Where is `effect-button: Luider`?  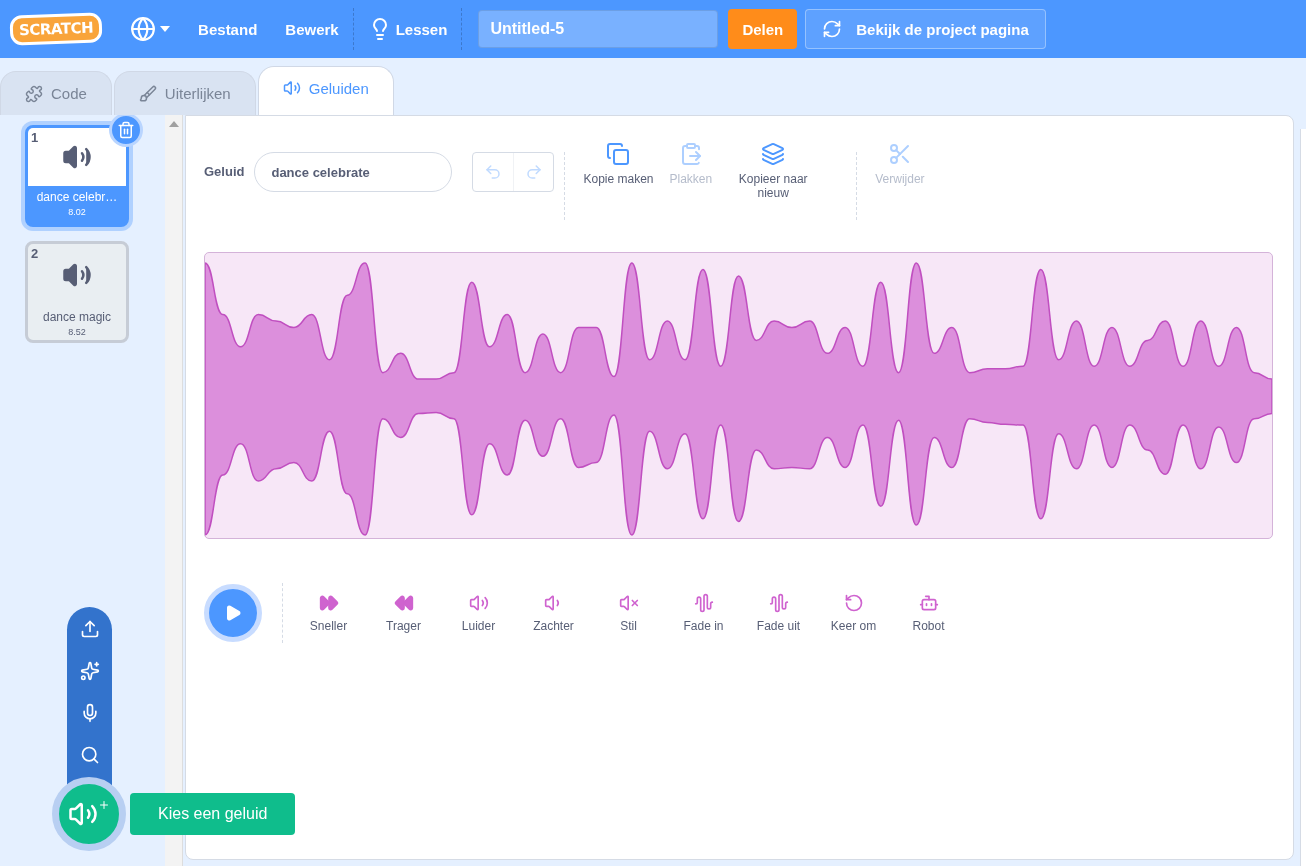
effect-button: Luider is located at coordinates (478, 613).